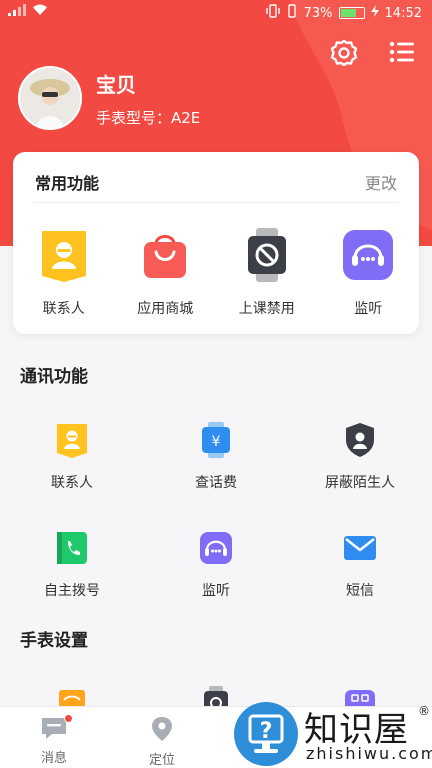 Image resolution: width=432 pixels, height=768 pixels. I want to click on battery-icon, so click(351, 13).